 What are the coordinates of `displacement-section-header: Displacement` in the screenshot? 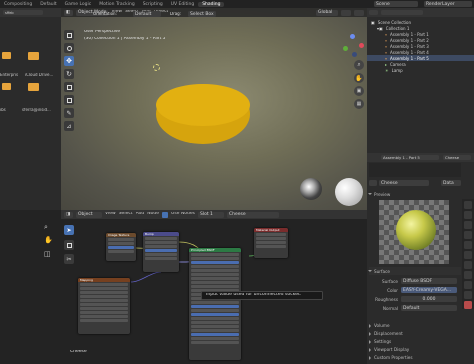 It's located at (415, 333).